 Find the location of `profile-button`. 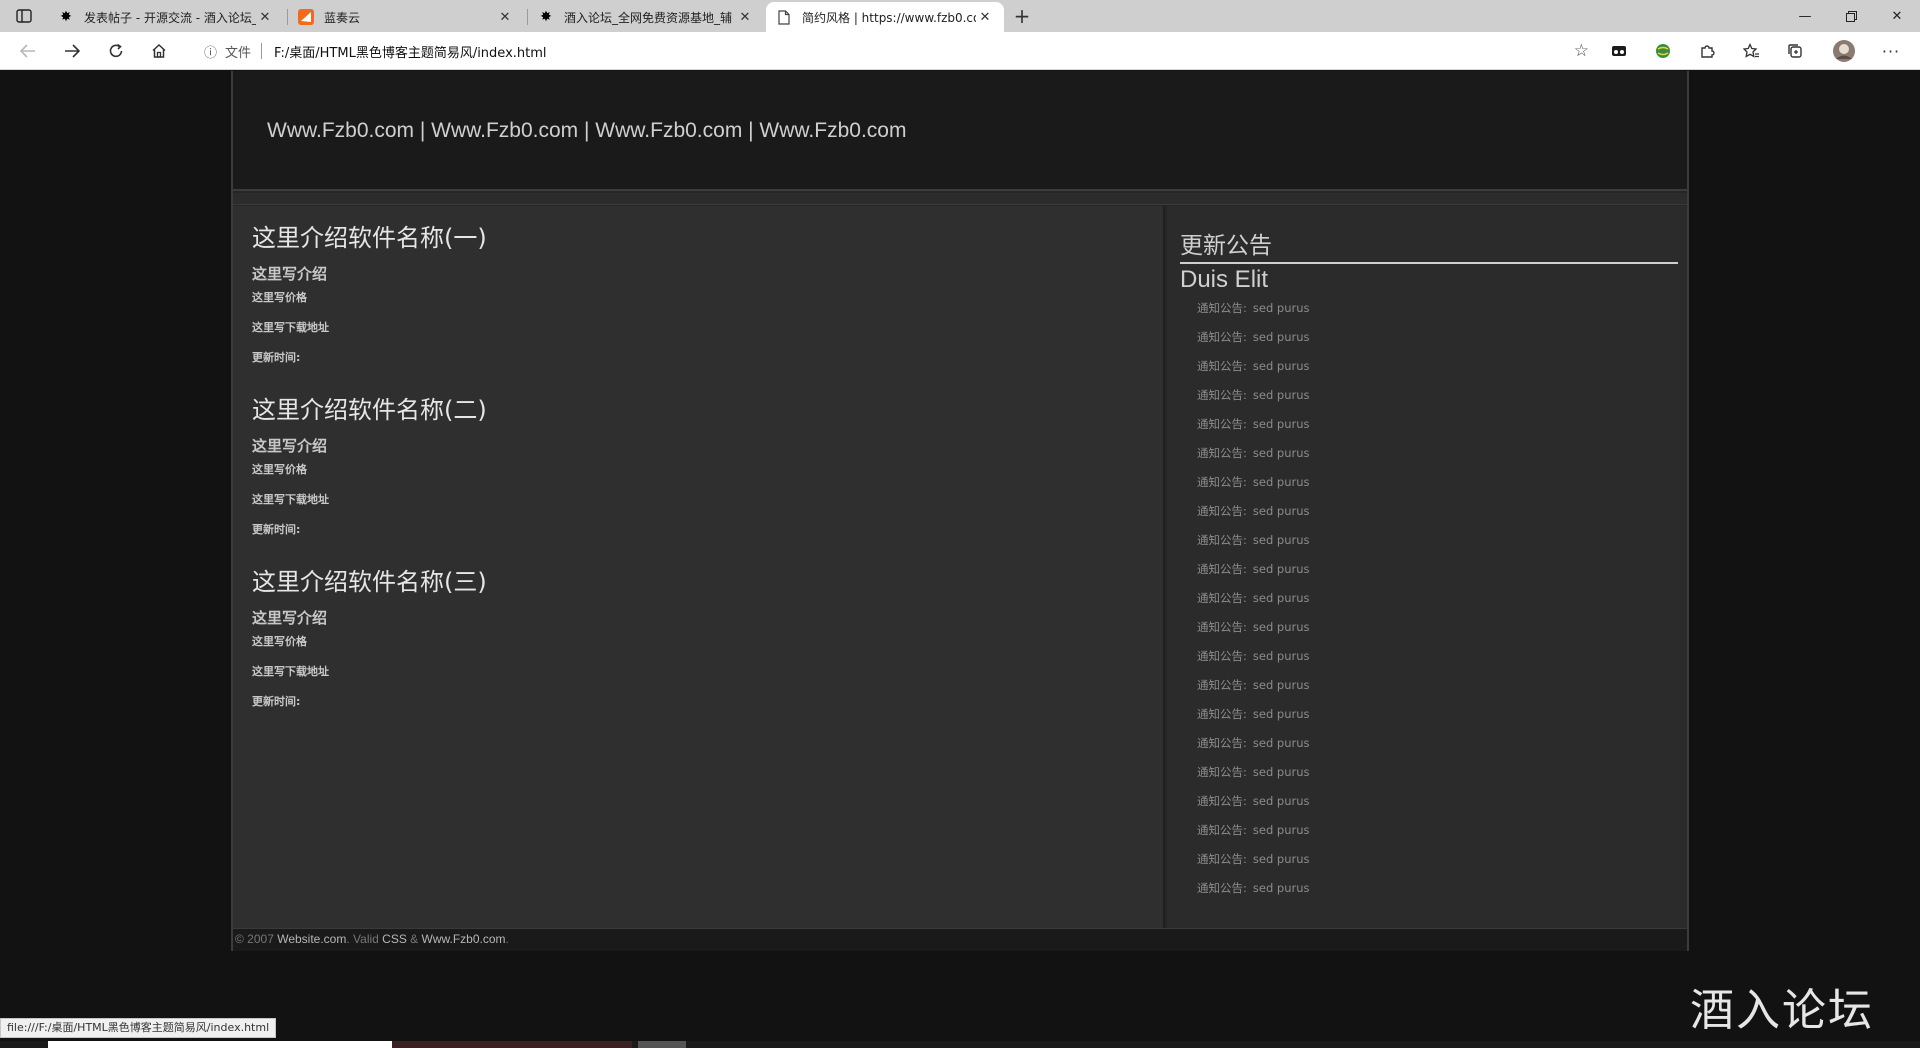

profile-button is located at coordinates (1844, 51).